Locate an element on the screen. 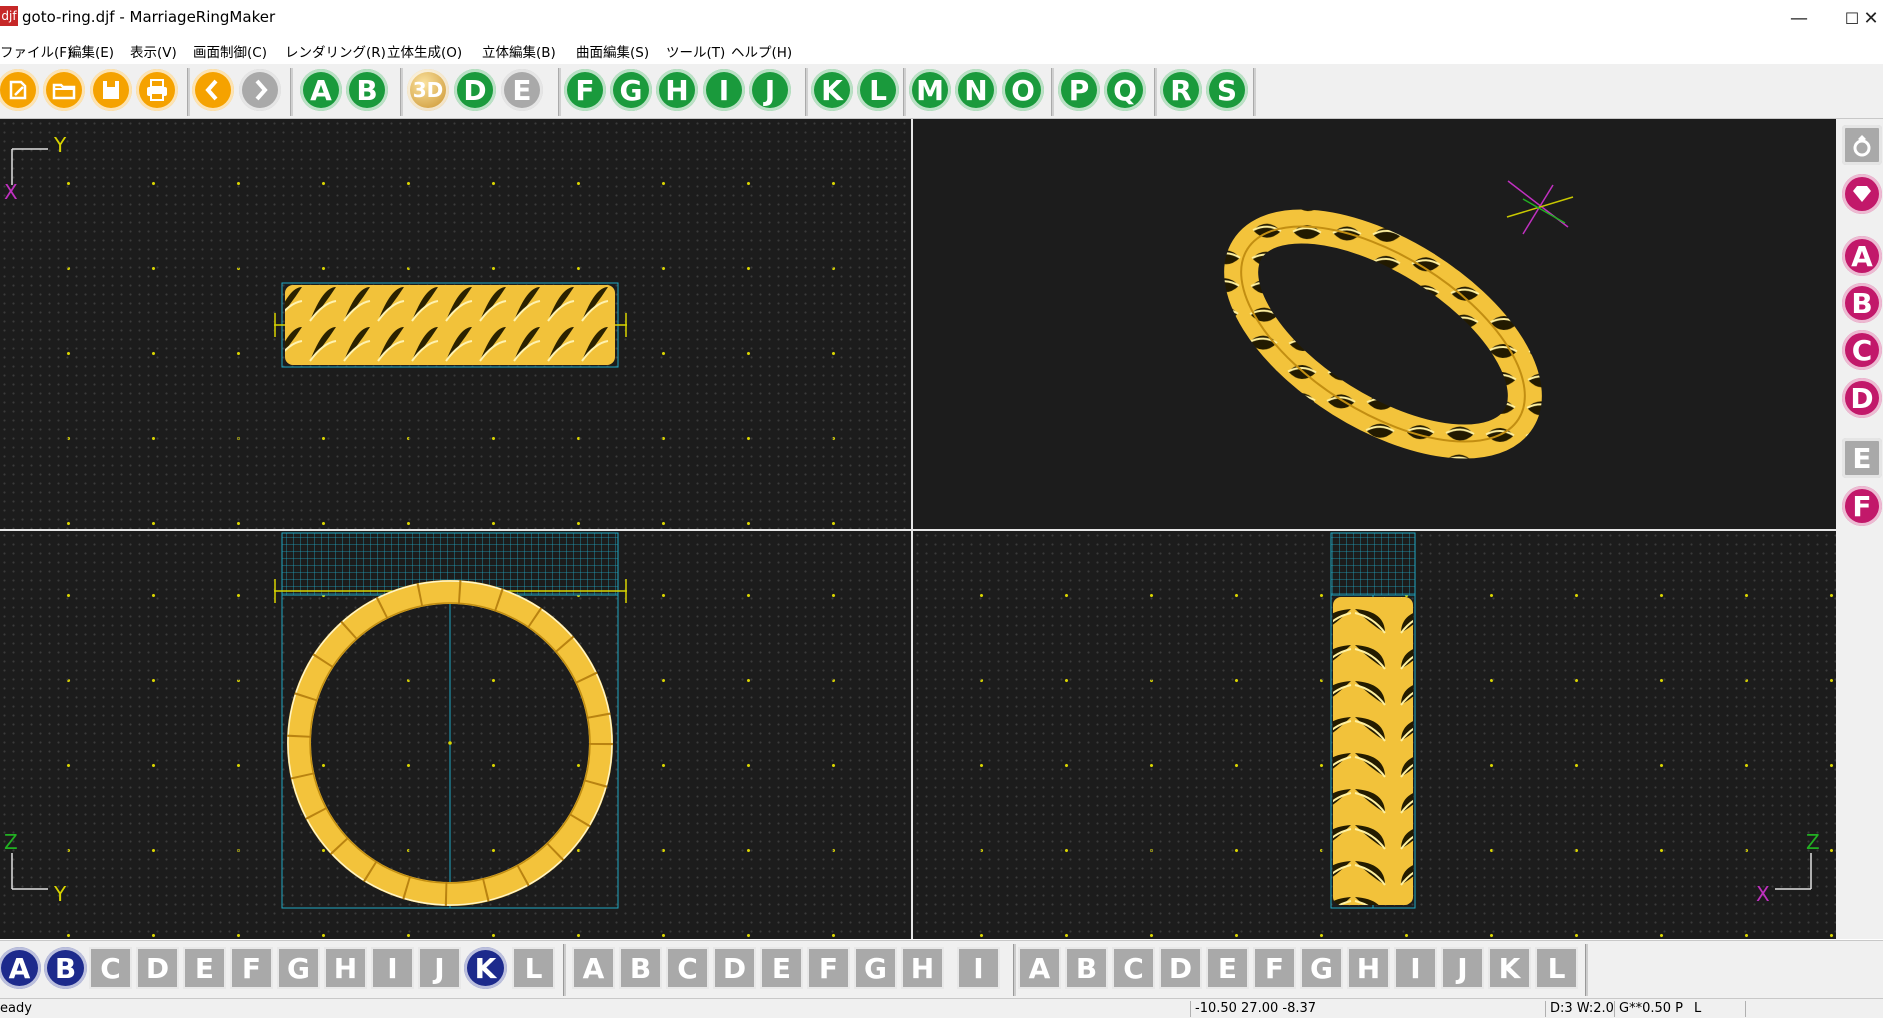 This screenshot has width=1883, height=1018. ring-model-top is located at coordinates (450, 325).